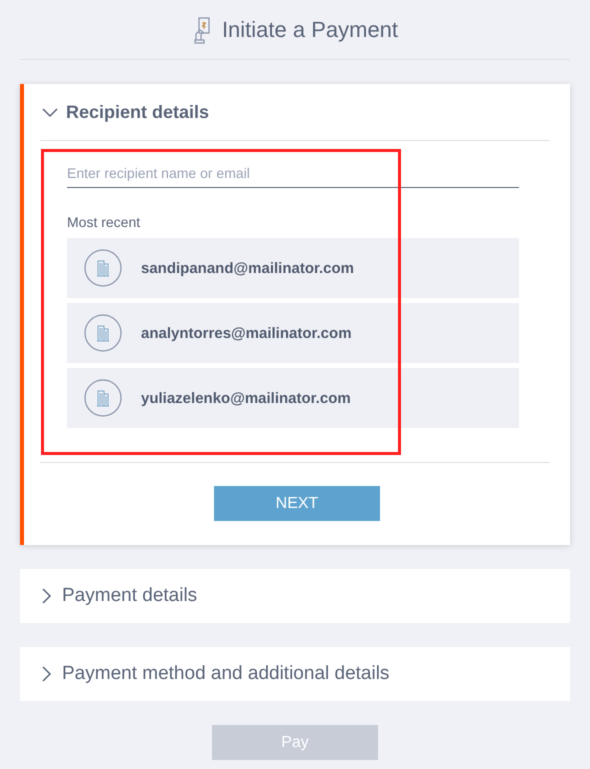  What do you see at coordinates (130, 596) in the screenshot?
I see `section-title: Payment details` at bounding box center [130, 596].